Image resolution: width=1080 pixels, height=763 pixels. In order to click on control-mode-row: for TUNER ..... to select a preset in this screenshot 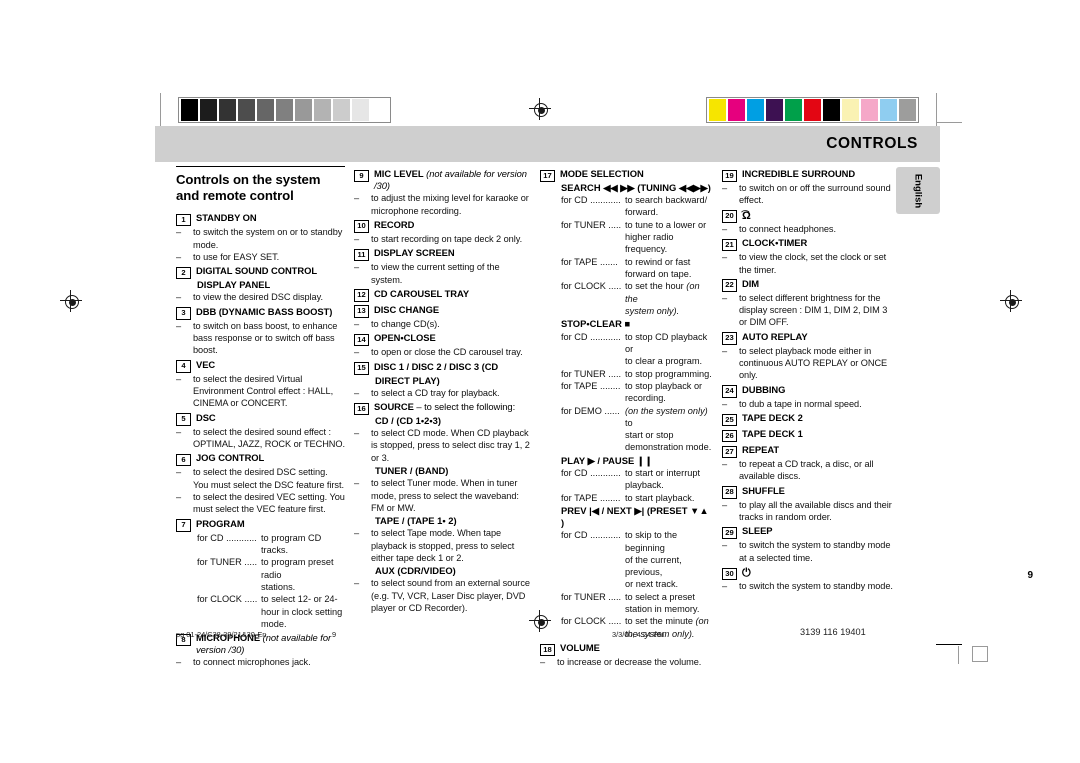, I will do `click(637, 597)`.